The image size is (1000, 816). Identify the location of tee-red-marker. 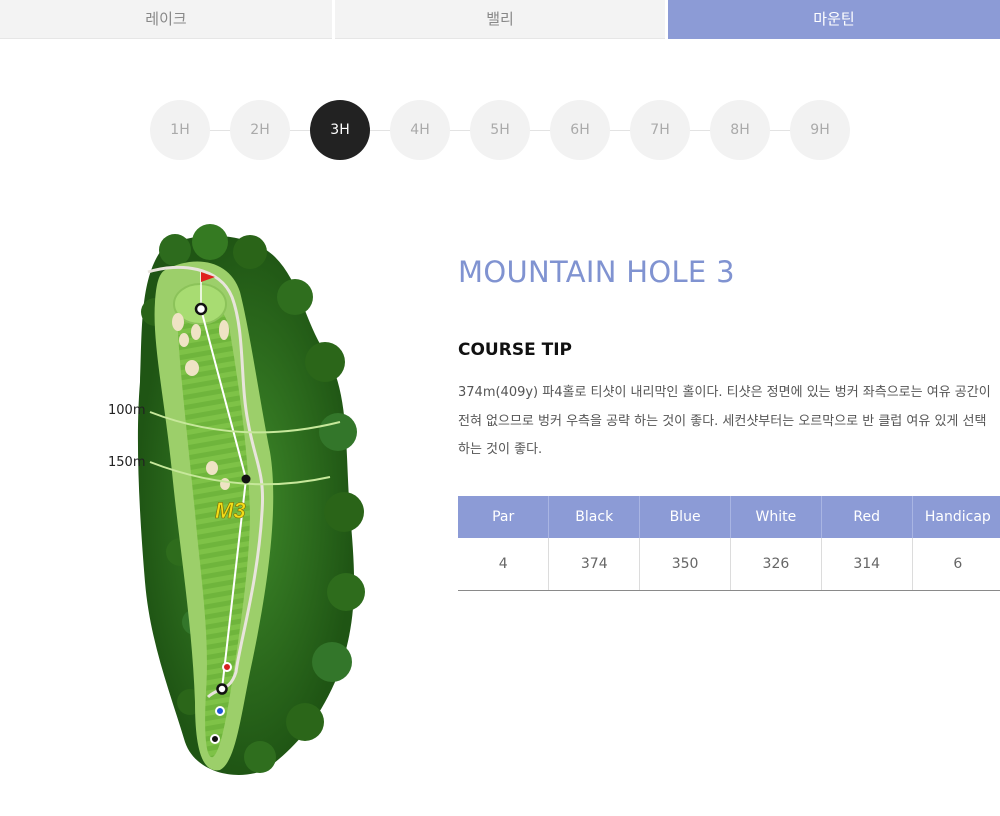
(227, 667).